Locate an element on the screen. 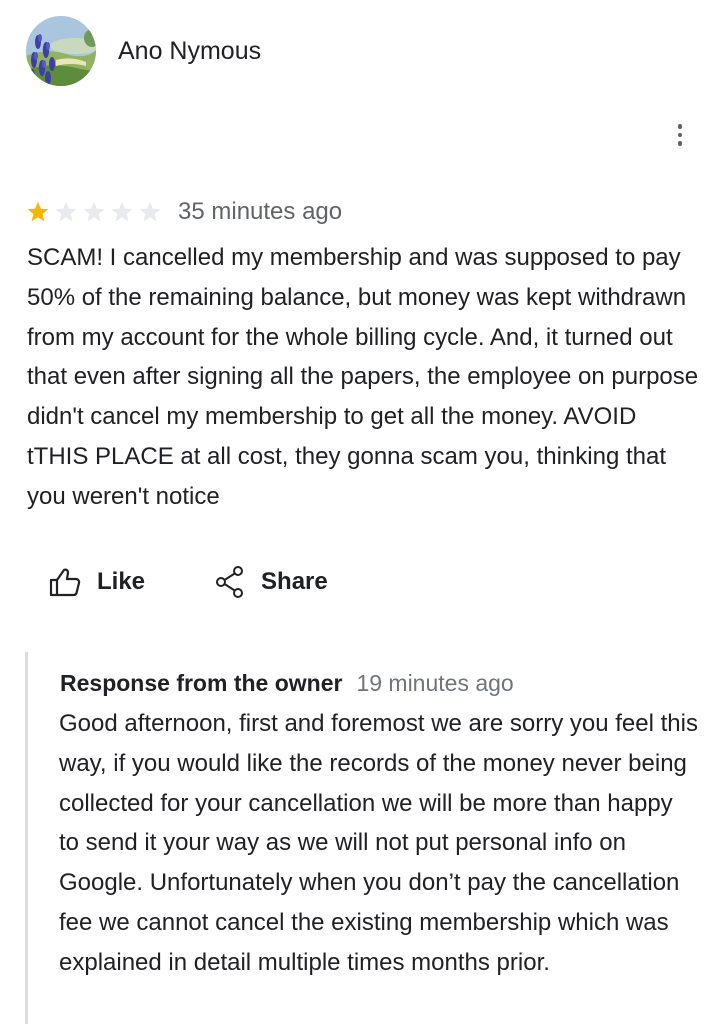  landscape-avatar-icon is located at coordinates (61, 51).